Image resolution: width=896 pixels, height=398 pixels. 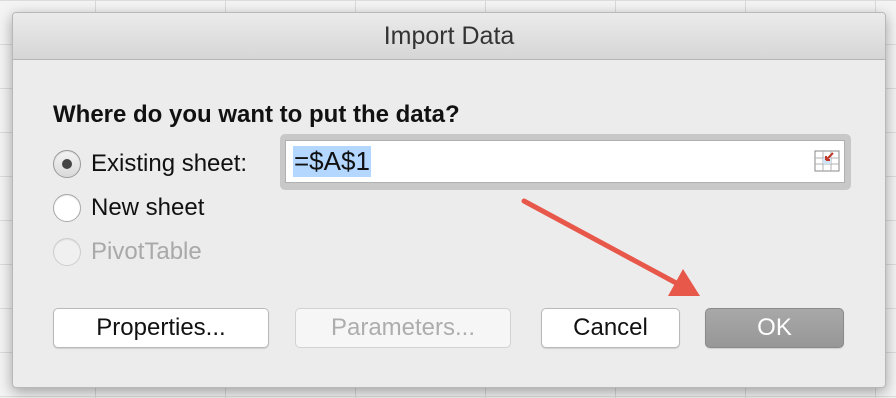 I want to click on ok-button: OK, so click(x=774, y=328).